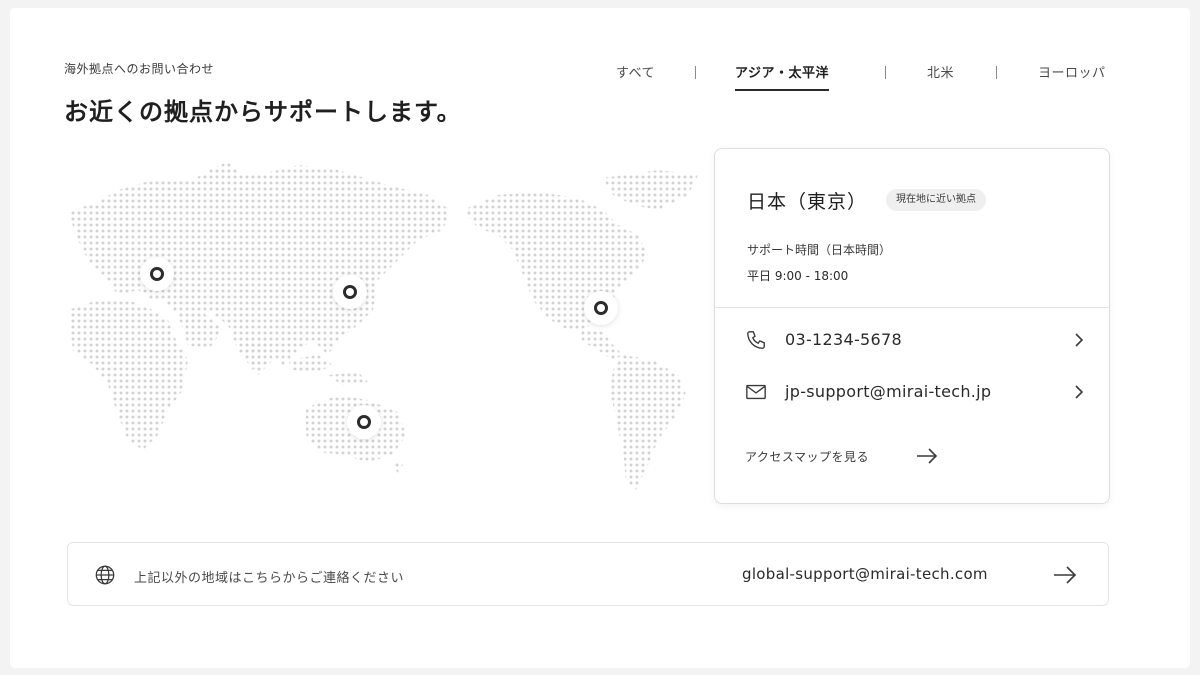 This screenshot has width=1200, height=675. Describe the element at coordinates (269, 578) in the screenshot. I see `global-support-message: 上記以外の地域はこちらからご連絡ください` at that location.